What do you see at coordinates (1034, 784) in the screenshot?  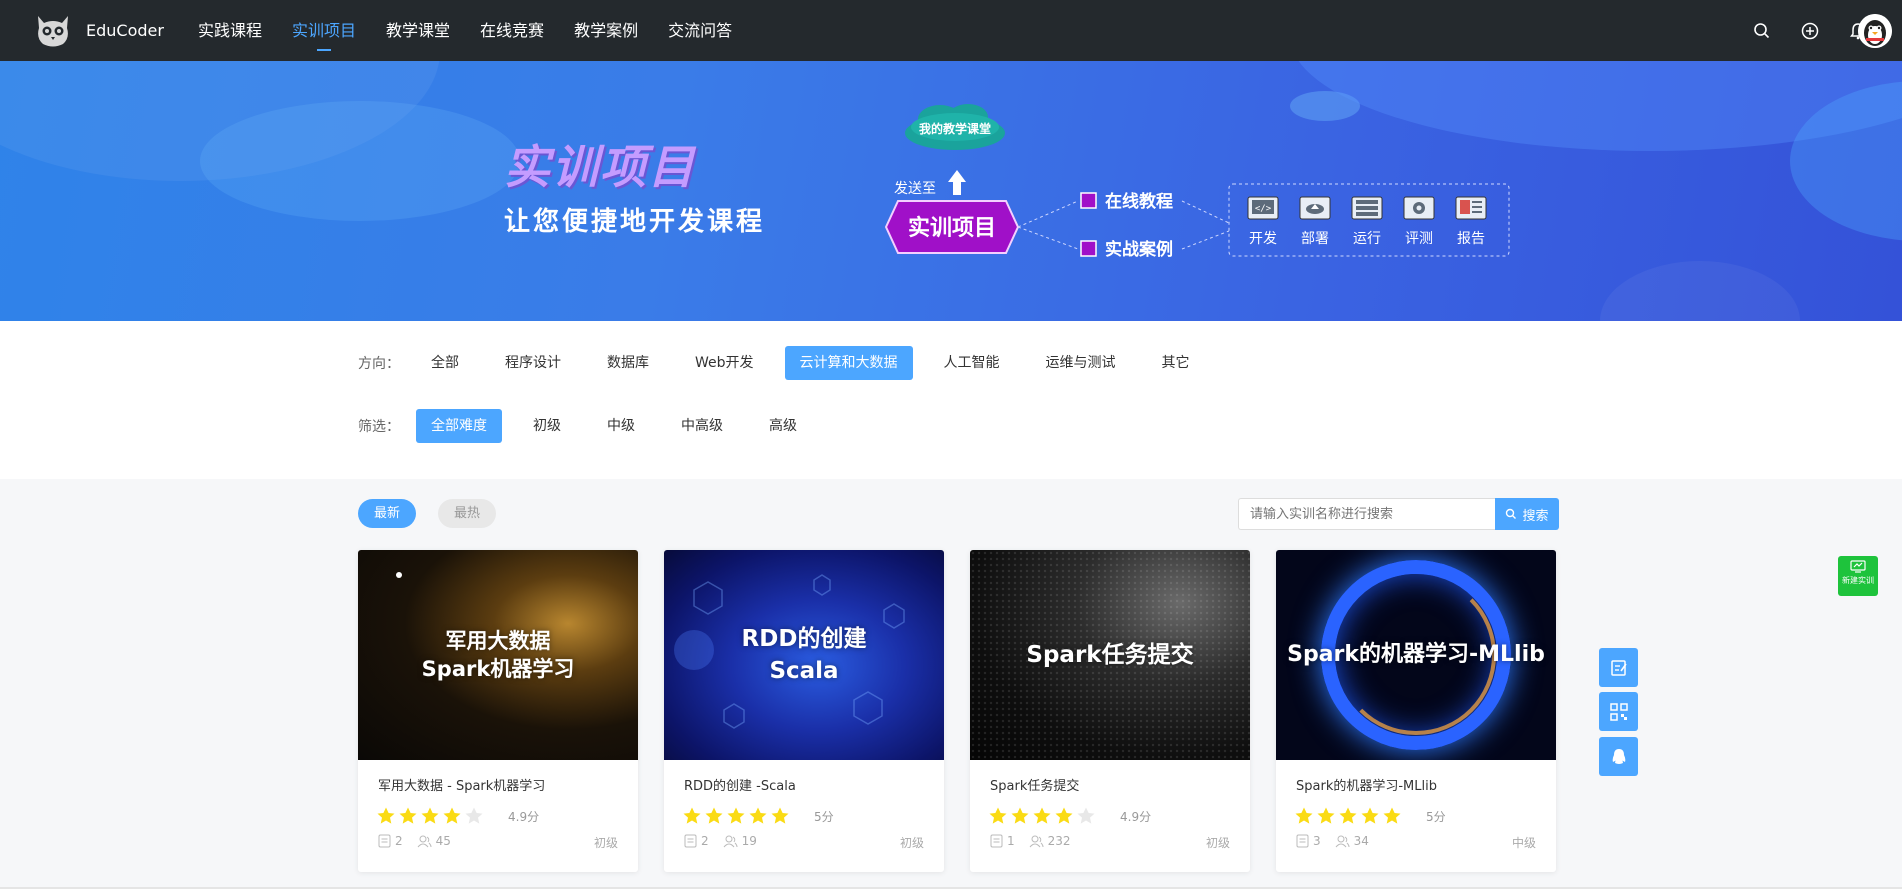 I see `card-title: Spark任务提交` at bounding box center [1034, 784].